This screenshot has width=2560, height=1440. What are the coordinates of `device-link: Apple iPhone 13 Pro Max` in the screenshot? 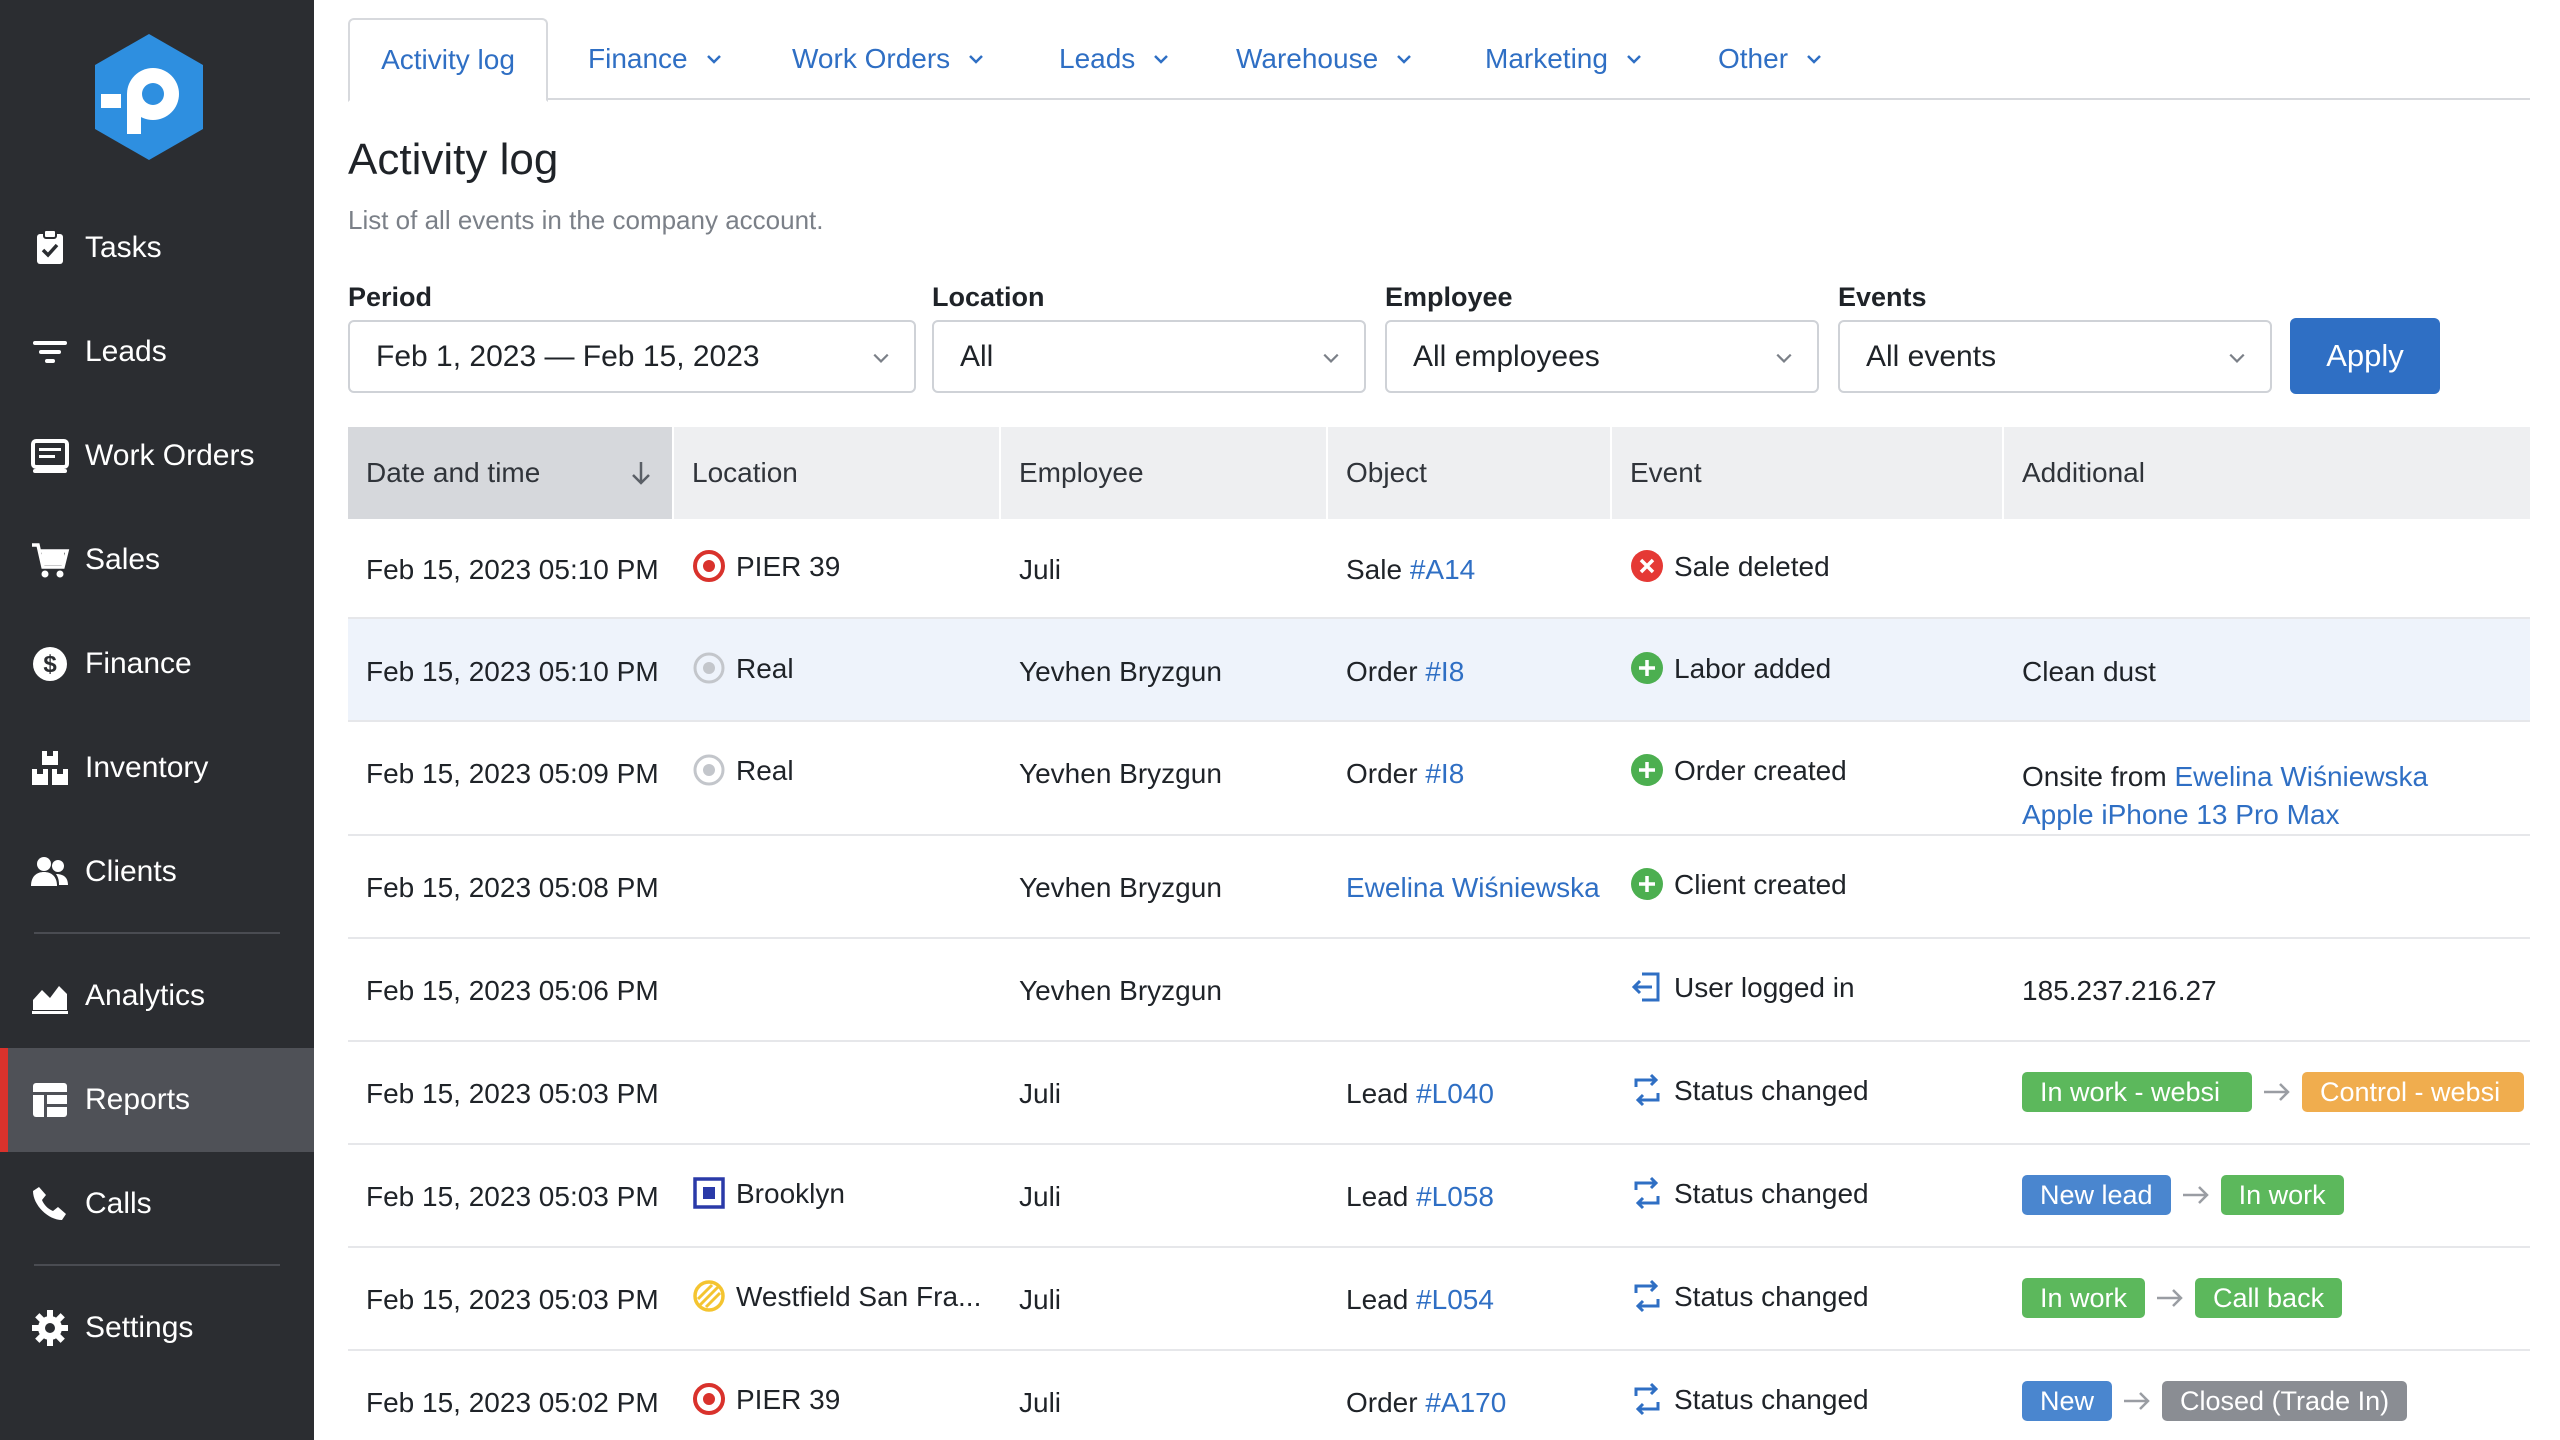 It's located at (2181, 814).